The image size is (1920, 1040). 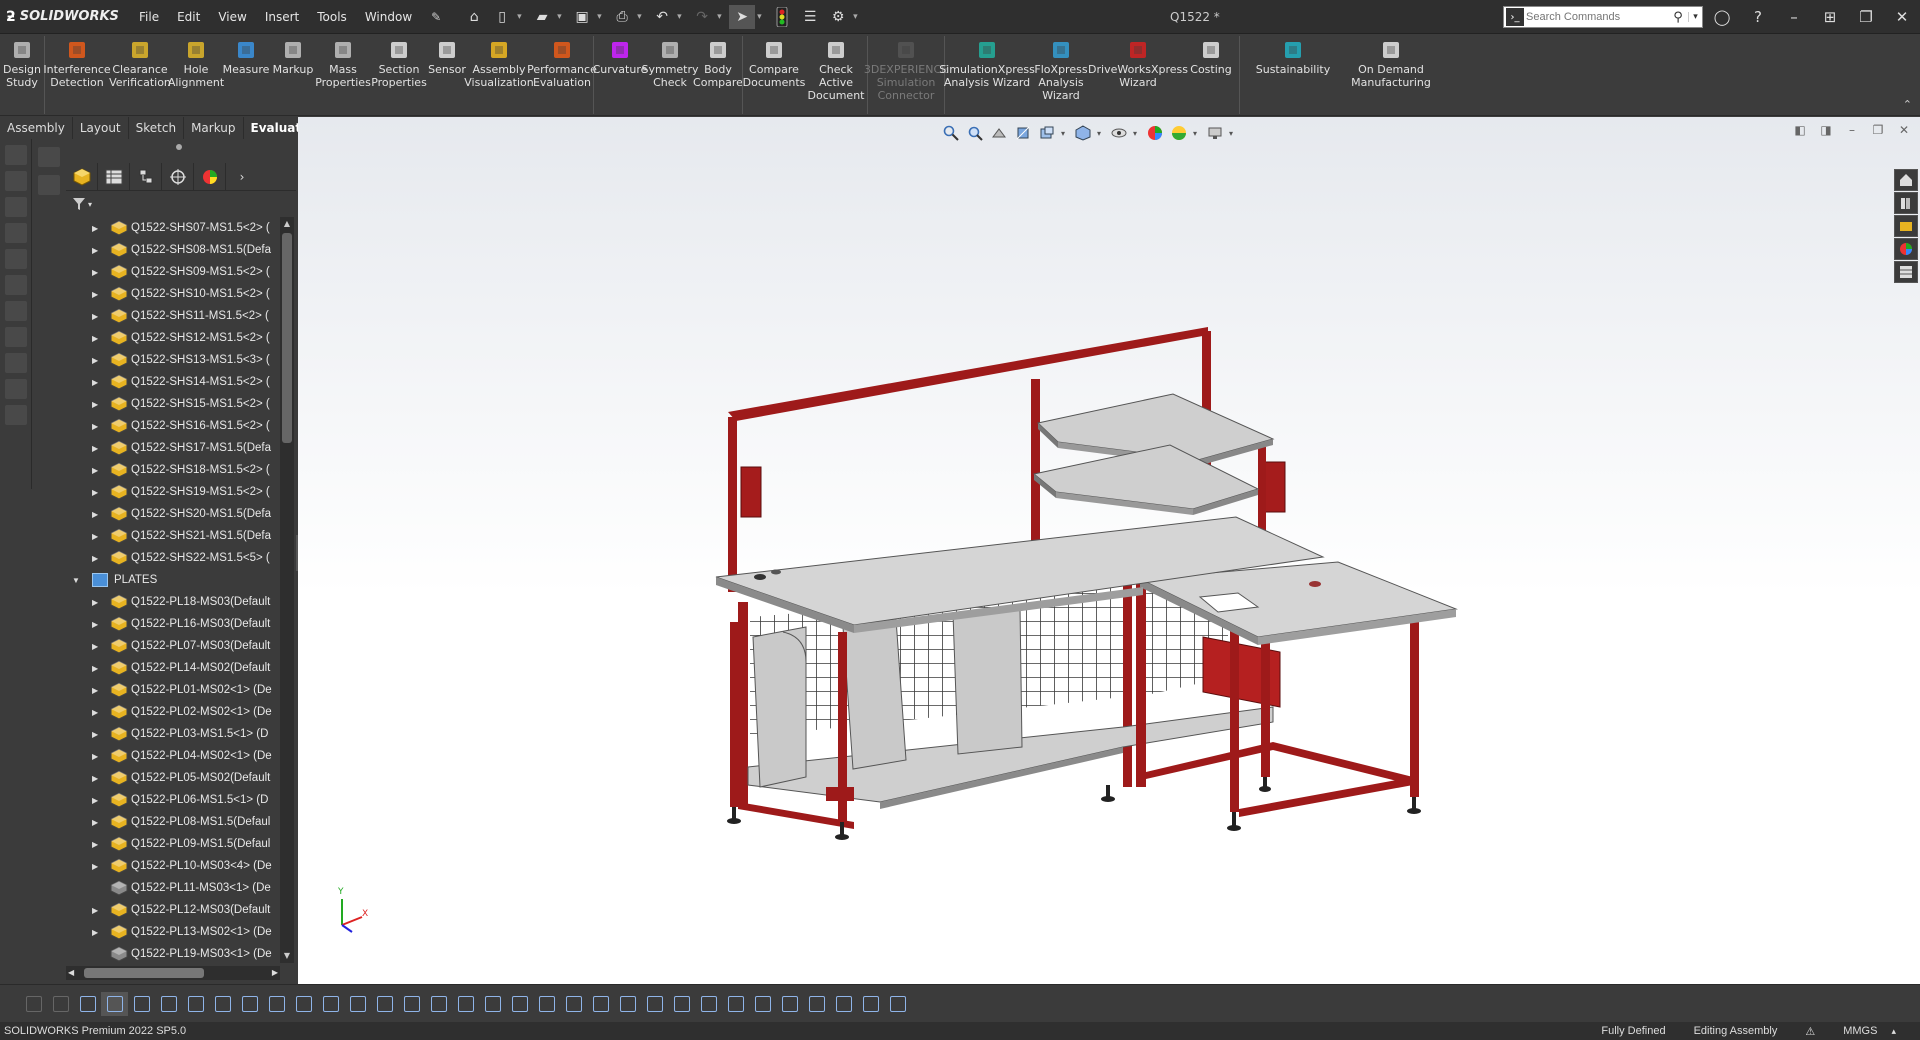 What do you see at coordinates (702, 17) in the screenshot?
I see `redo-icon: ↷` at bounding box center [702, 17].